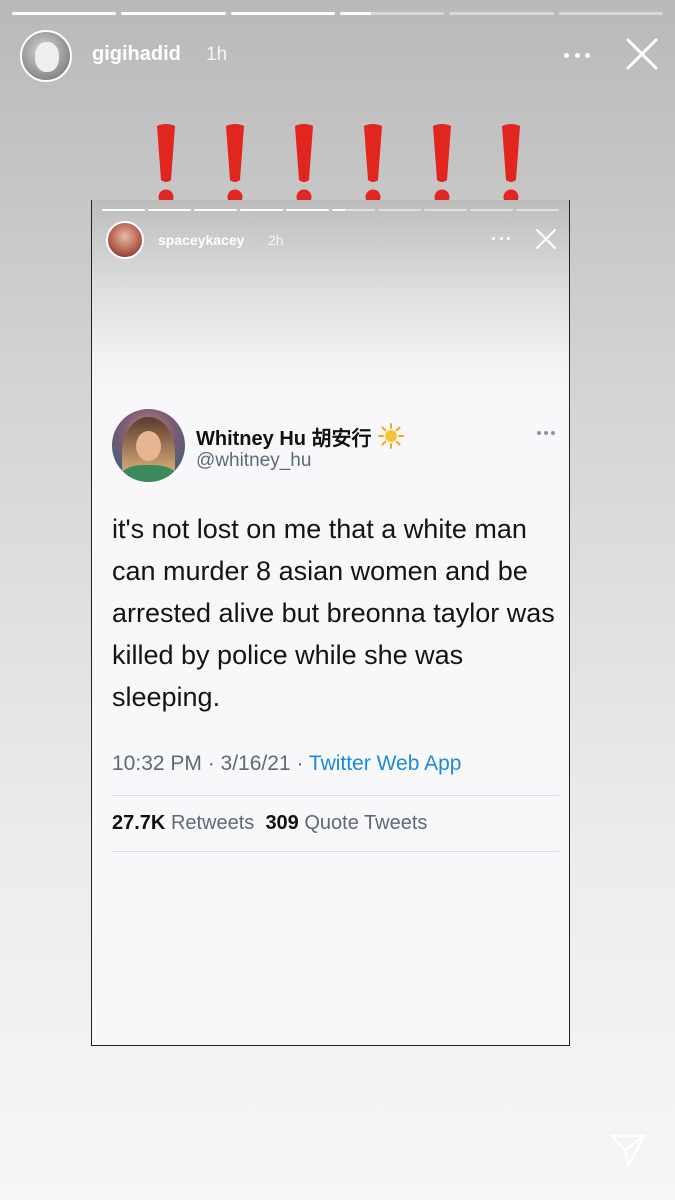 Image resolution: width=675 pixels, height=1200 pixels. I want to click on tweet-author-name-text: Whitney Hu 胡安行, so click(284, 439).